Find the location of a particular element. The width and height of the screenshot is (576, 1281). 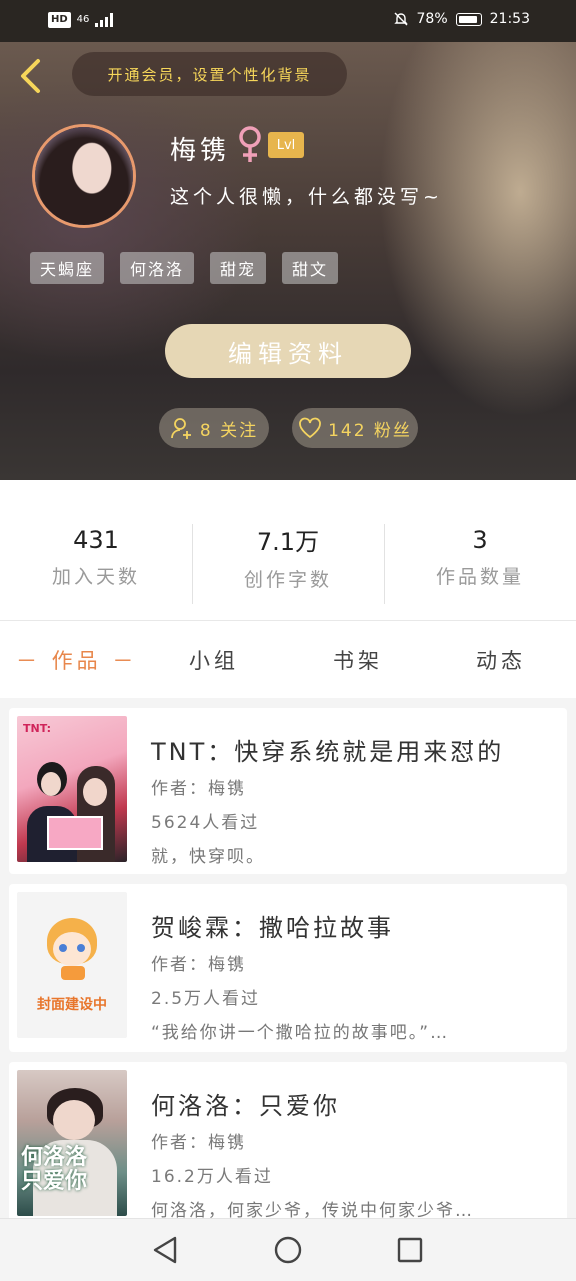

fans-label: 142 粉丝 is located at coordinates (370, 430).